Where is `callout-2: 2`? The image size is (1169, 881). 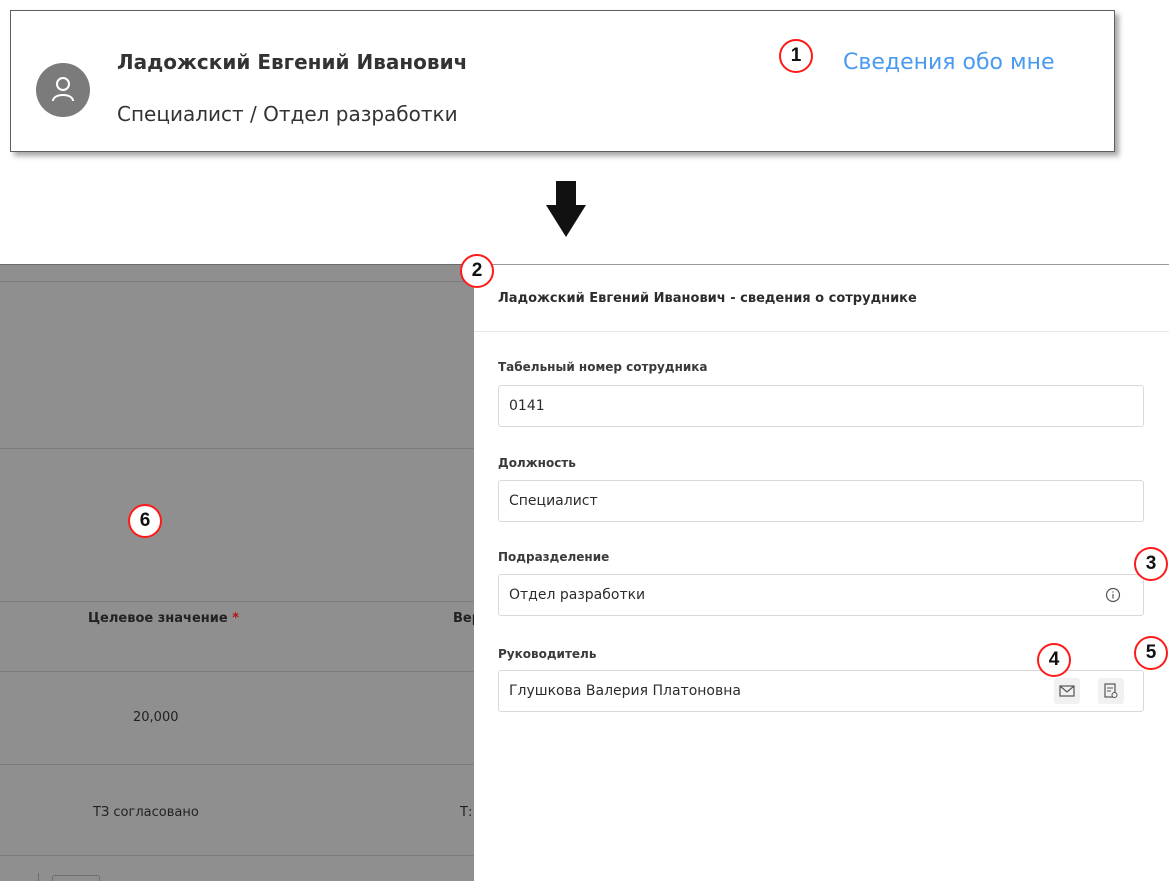
callout-2: 2 is located at coordinates (477, 271).